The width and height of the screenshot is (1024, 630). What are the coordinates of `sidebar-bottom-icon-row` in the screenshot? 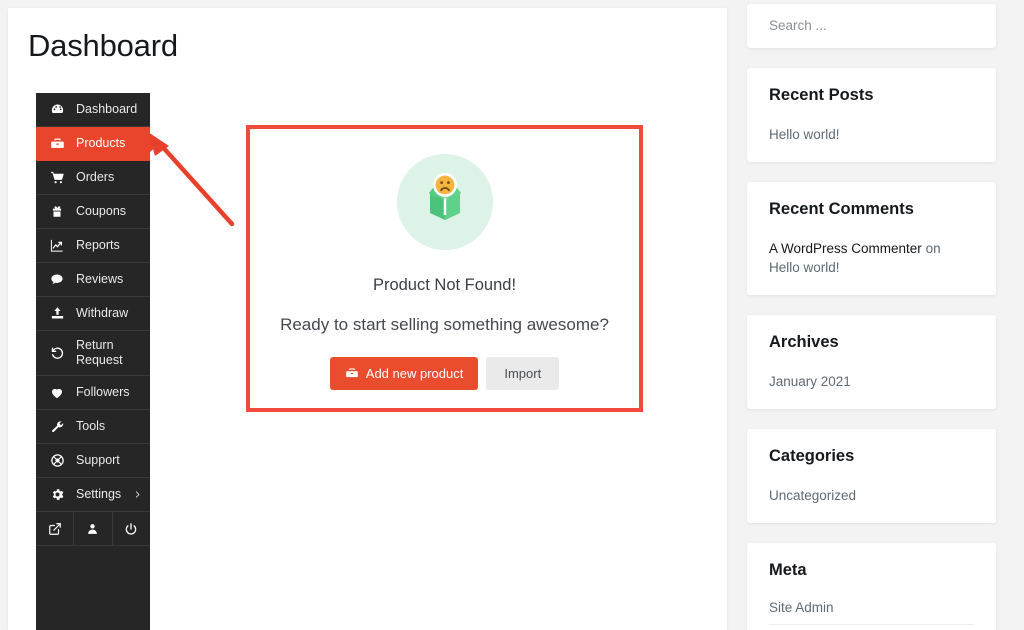 It's located at (93, 529).